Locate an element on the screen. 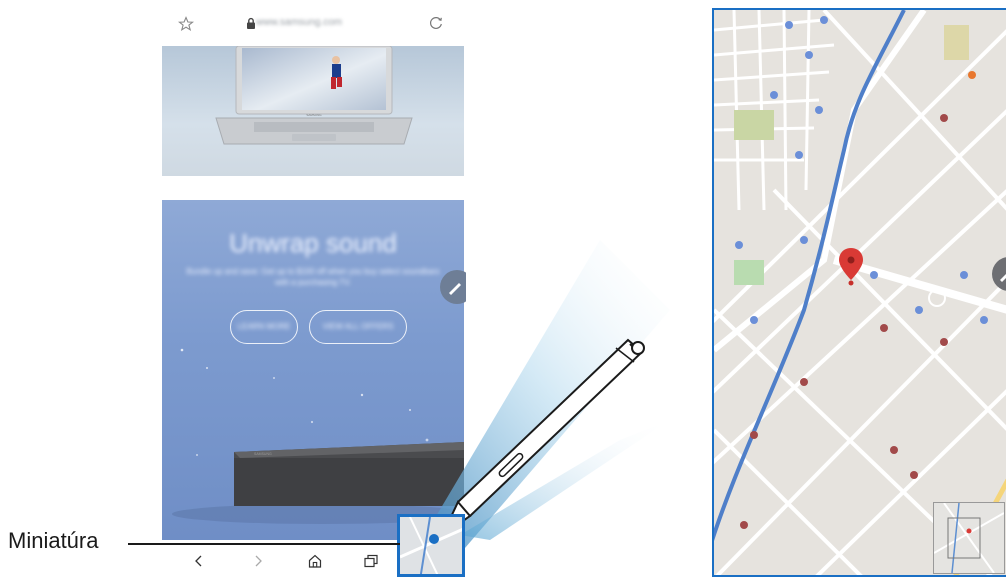 The height and width of the screenshot is (577, 1006). url-text: www.samsung.com is located at coordinates (325, 23).